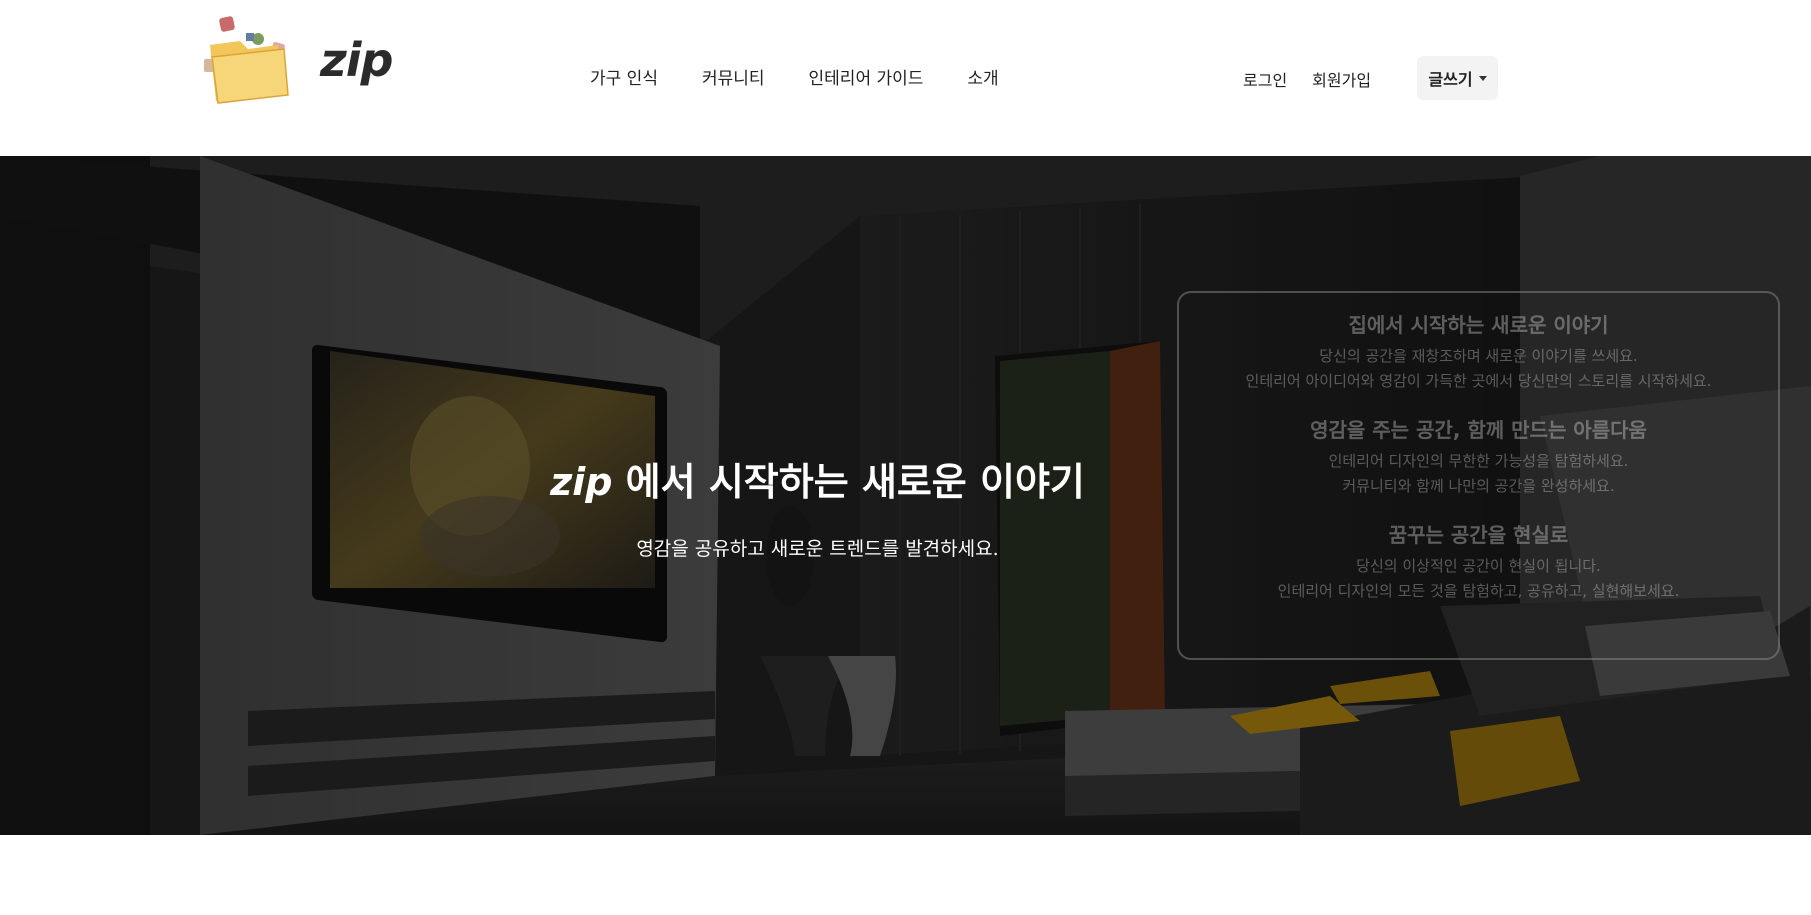  What do you see at coordinates (1478, 566) in the screenshot?
I see `info-line: 당신의 이상적인 공간이 현실이 됩니다.` at bounding box center [1478, 566].